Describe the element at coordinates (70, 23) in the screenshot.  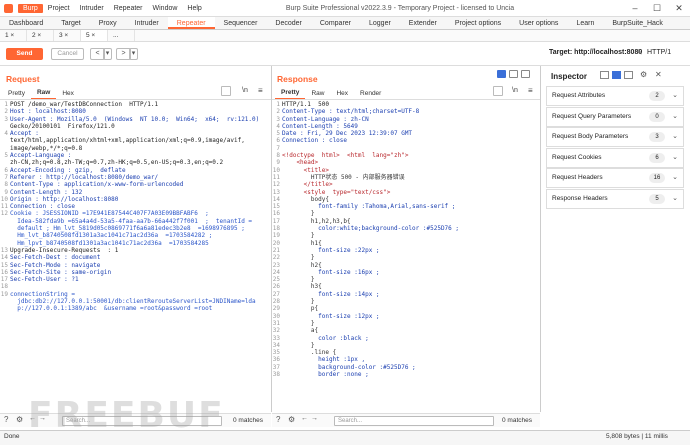
I see `tab-target: Target` at that location.